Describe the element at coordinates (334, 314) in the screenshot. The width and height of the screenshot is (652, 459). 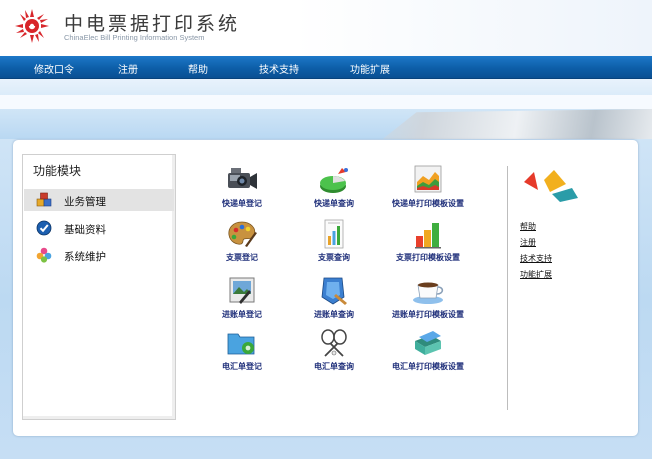
I see `func-label: 进账单查询` at that location.